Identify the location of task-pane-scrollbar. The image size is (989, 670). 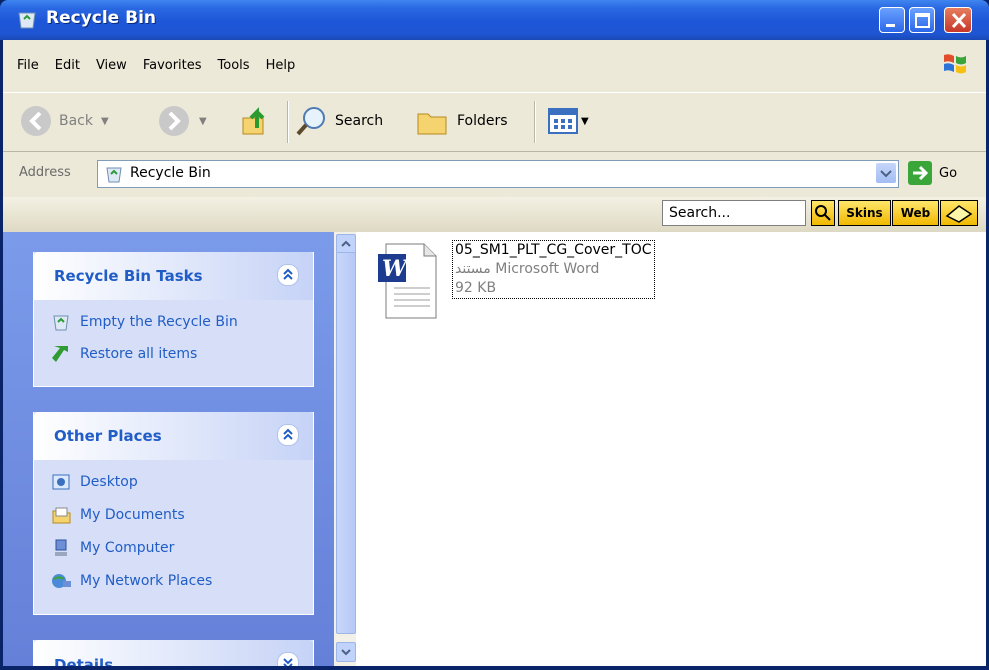
(345, 449).